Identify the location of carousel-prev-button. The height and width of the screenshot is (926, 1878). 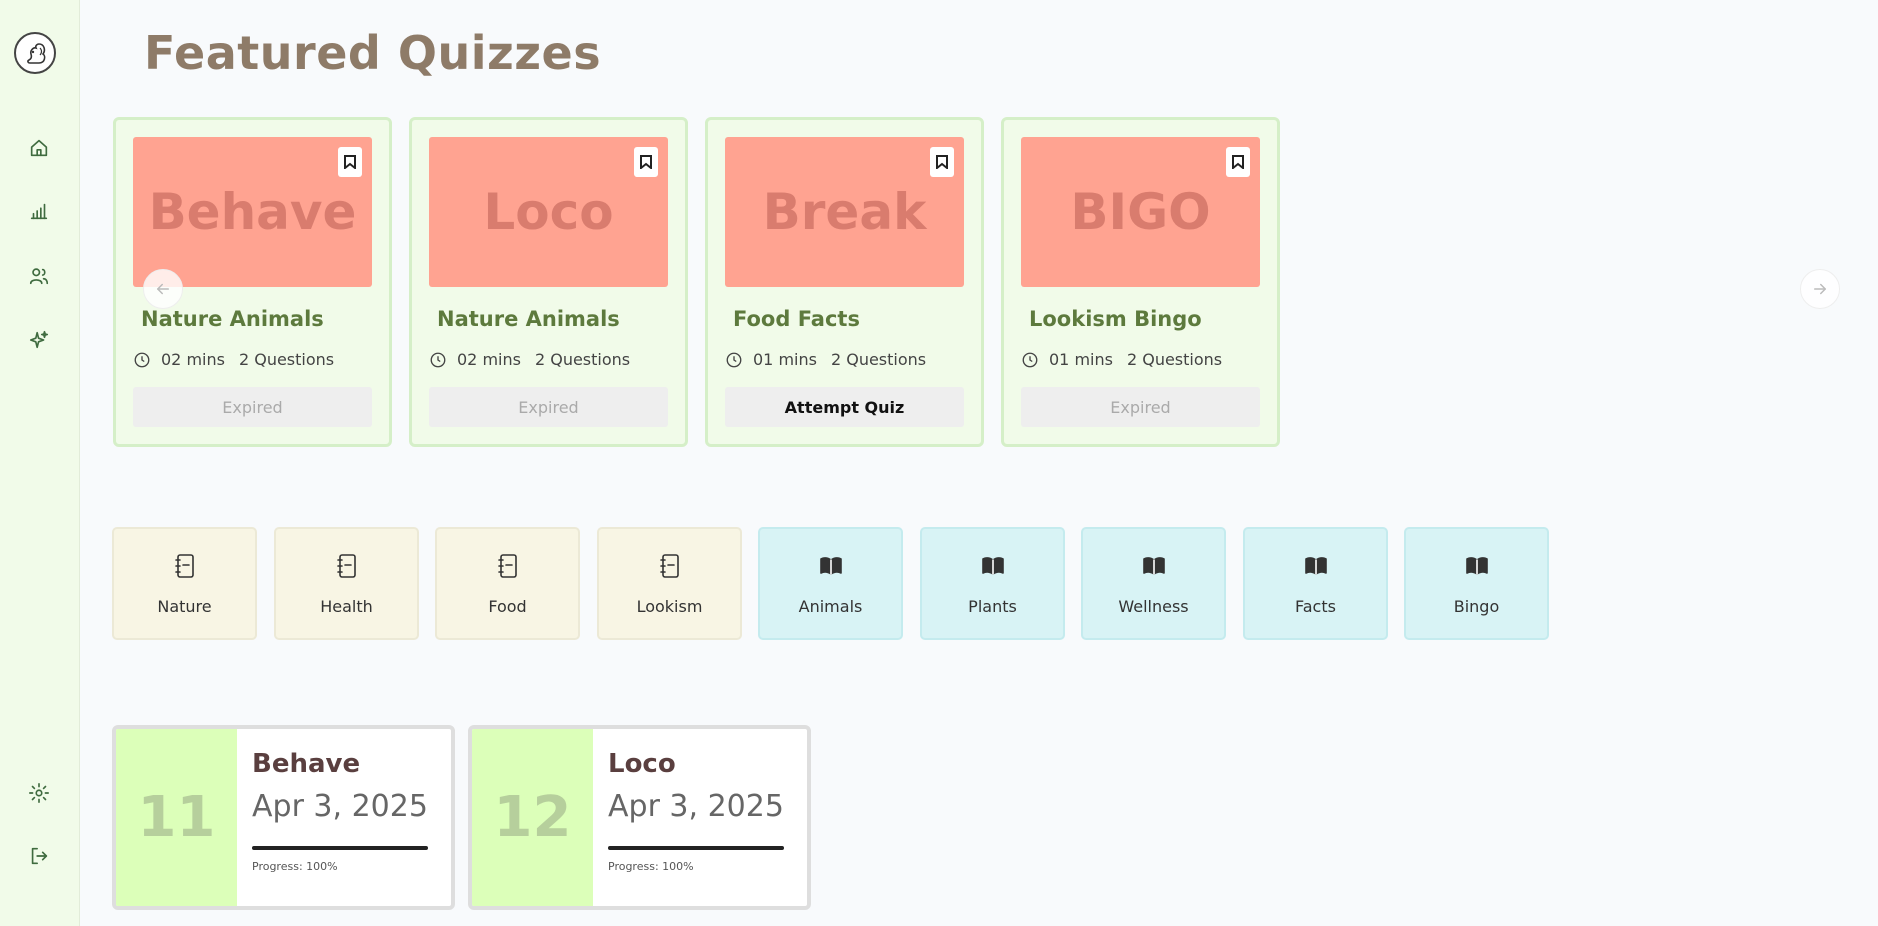
(163, 289).